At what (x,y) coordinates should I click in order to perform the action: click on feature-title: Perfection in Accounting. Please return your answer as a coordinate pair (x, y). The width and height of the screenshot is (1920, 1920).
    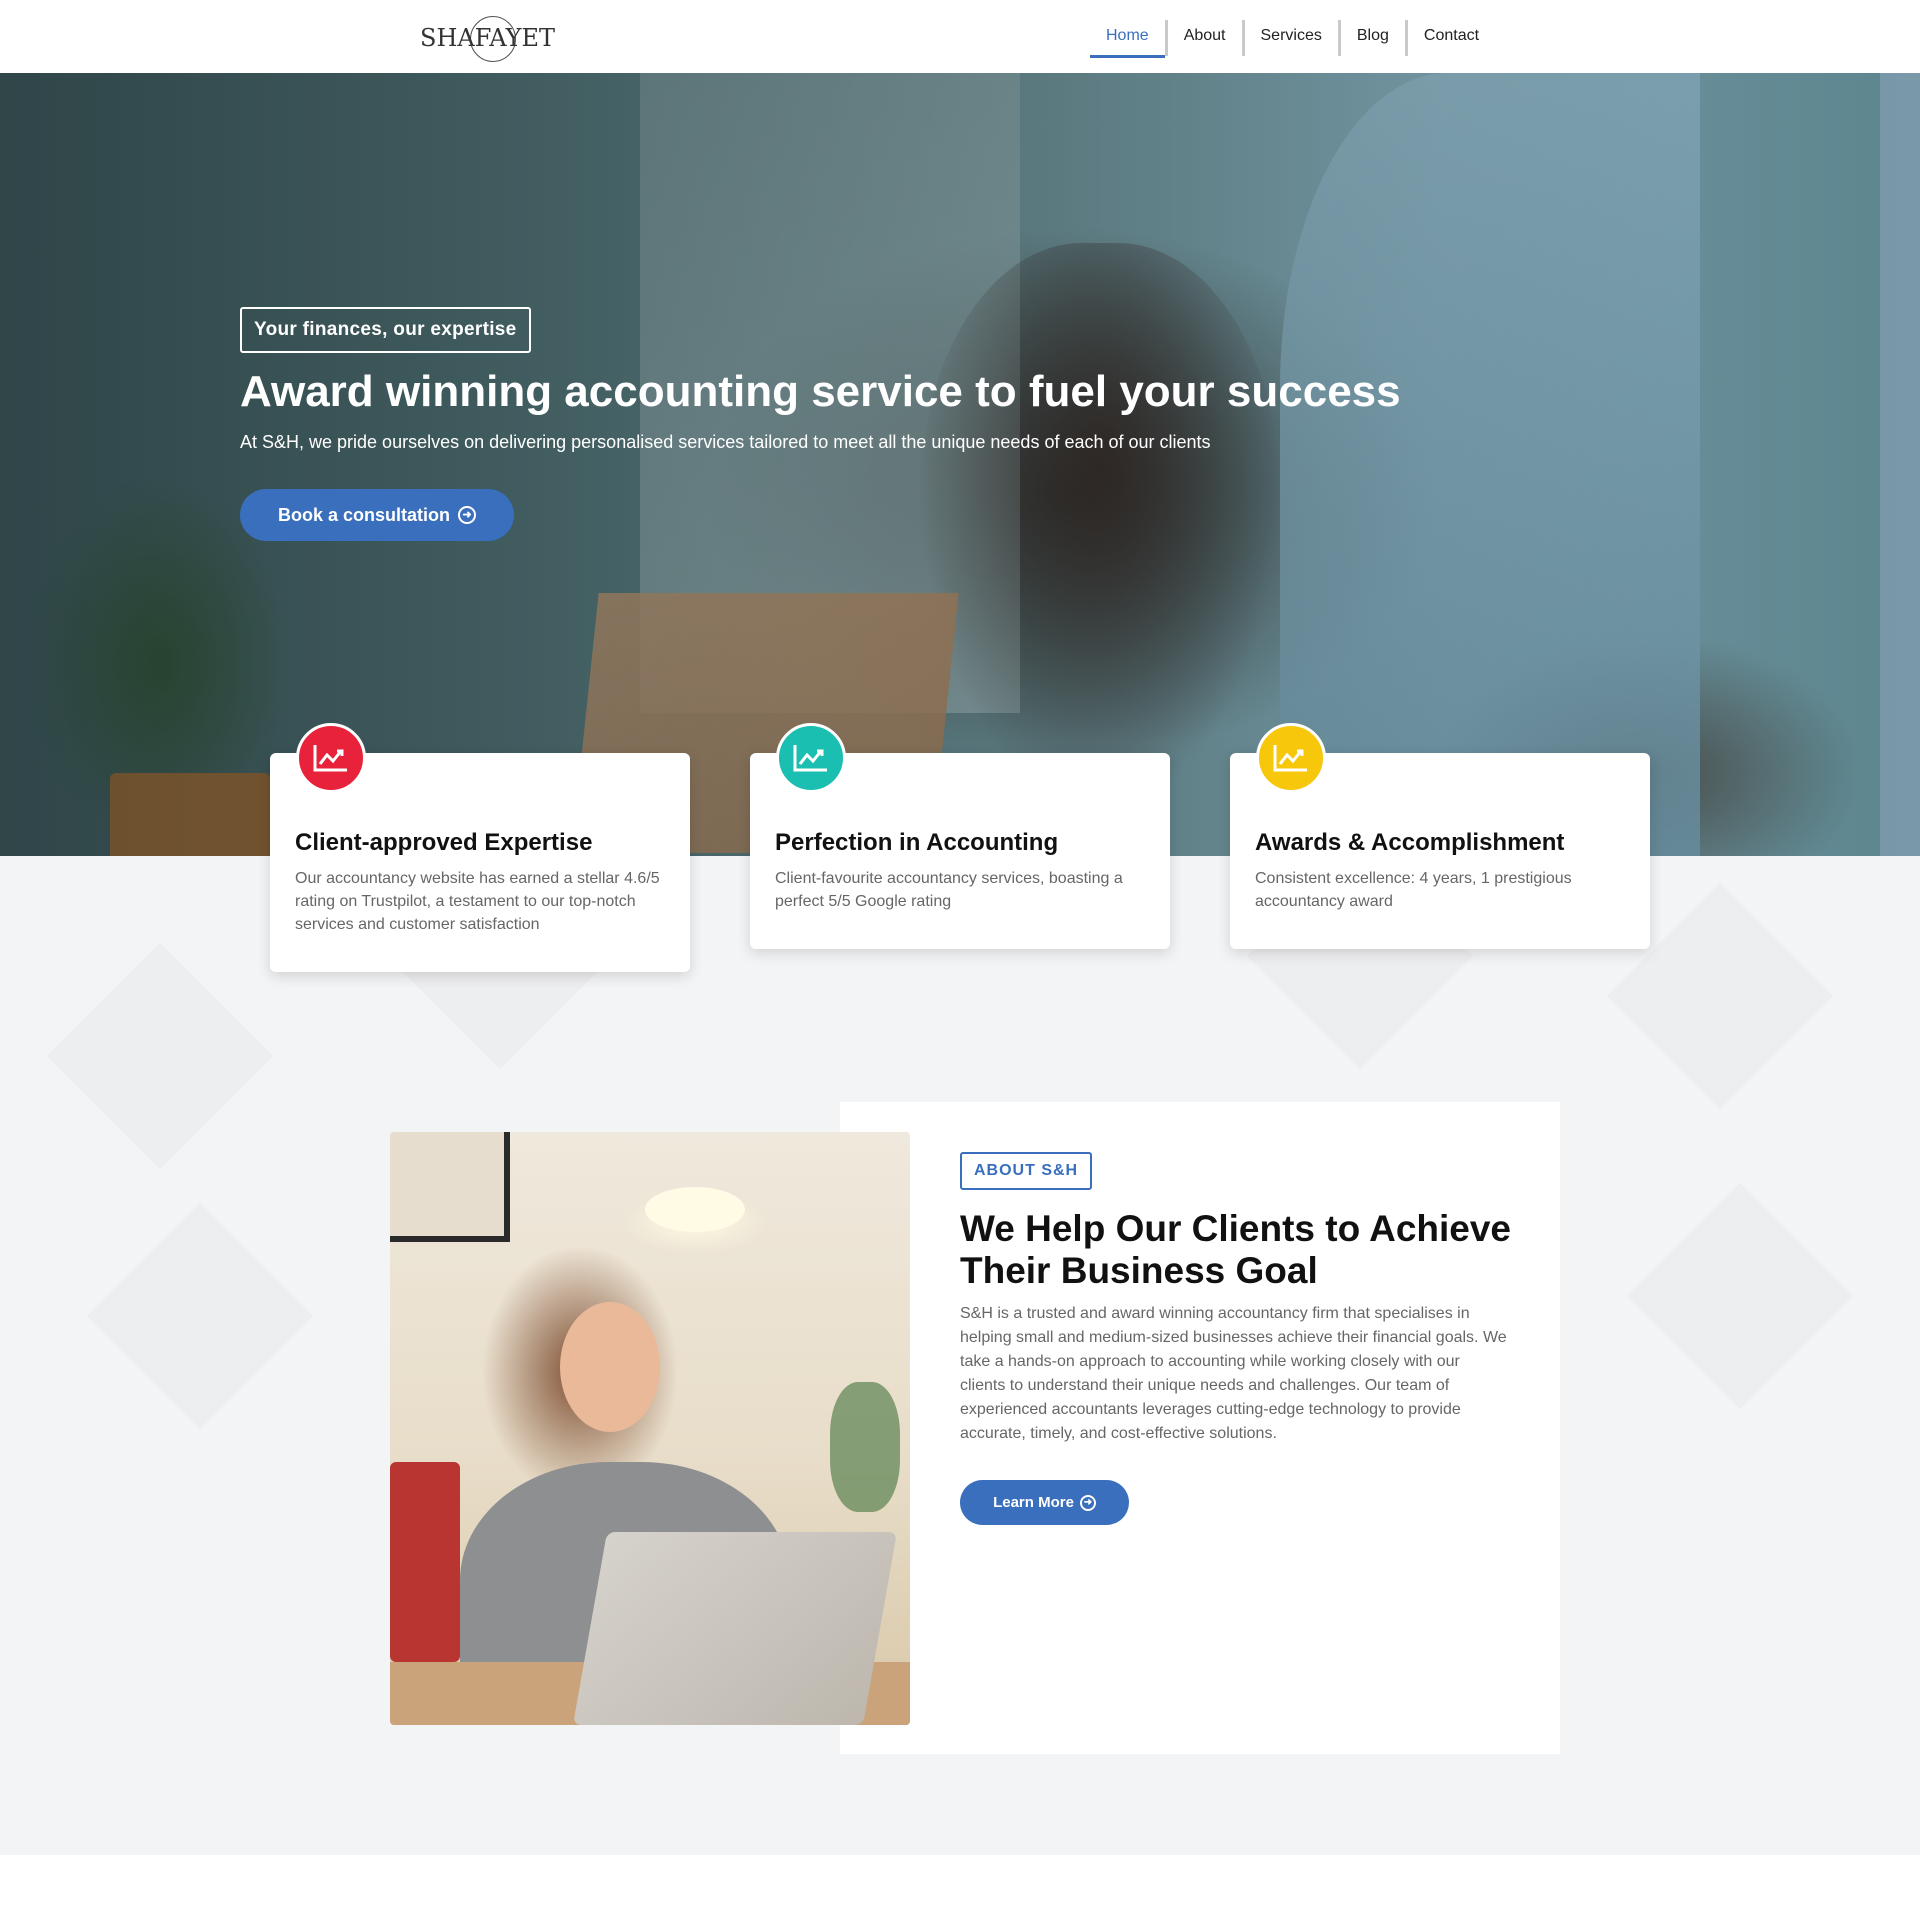
    Looking at the image, I should click on (917, 842).